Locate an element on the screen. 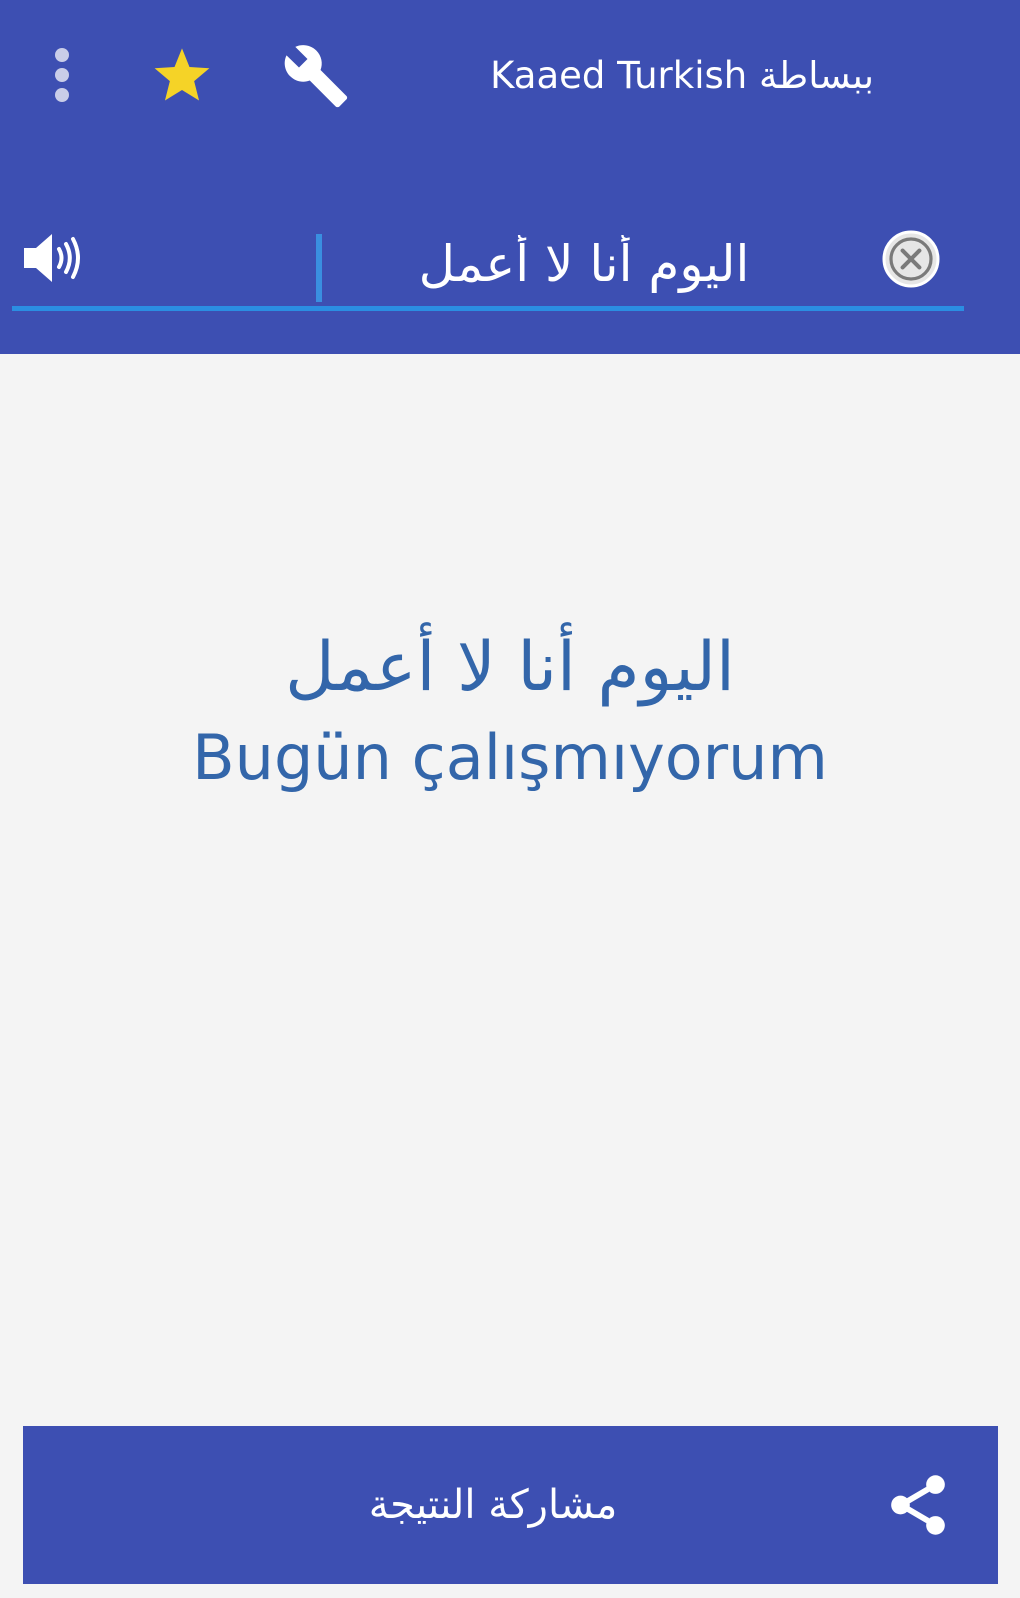 The height and width of the screenshot is (1598, 1020). favorite-button is located at coordinates (182, 76).